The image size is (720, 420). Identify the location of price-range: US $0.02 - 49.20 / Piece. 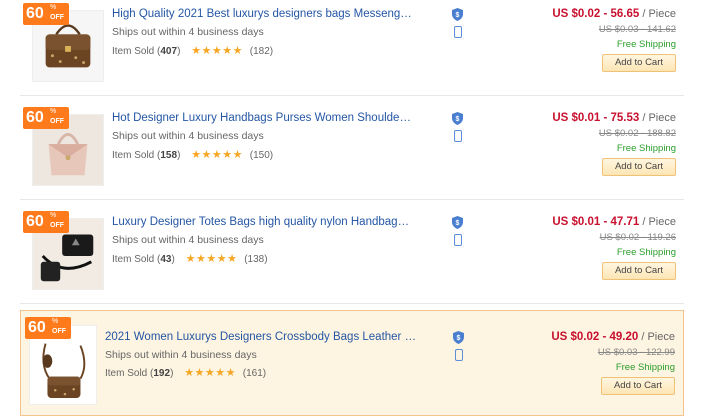
(613, 337).